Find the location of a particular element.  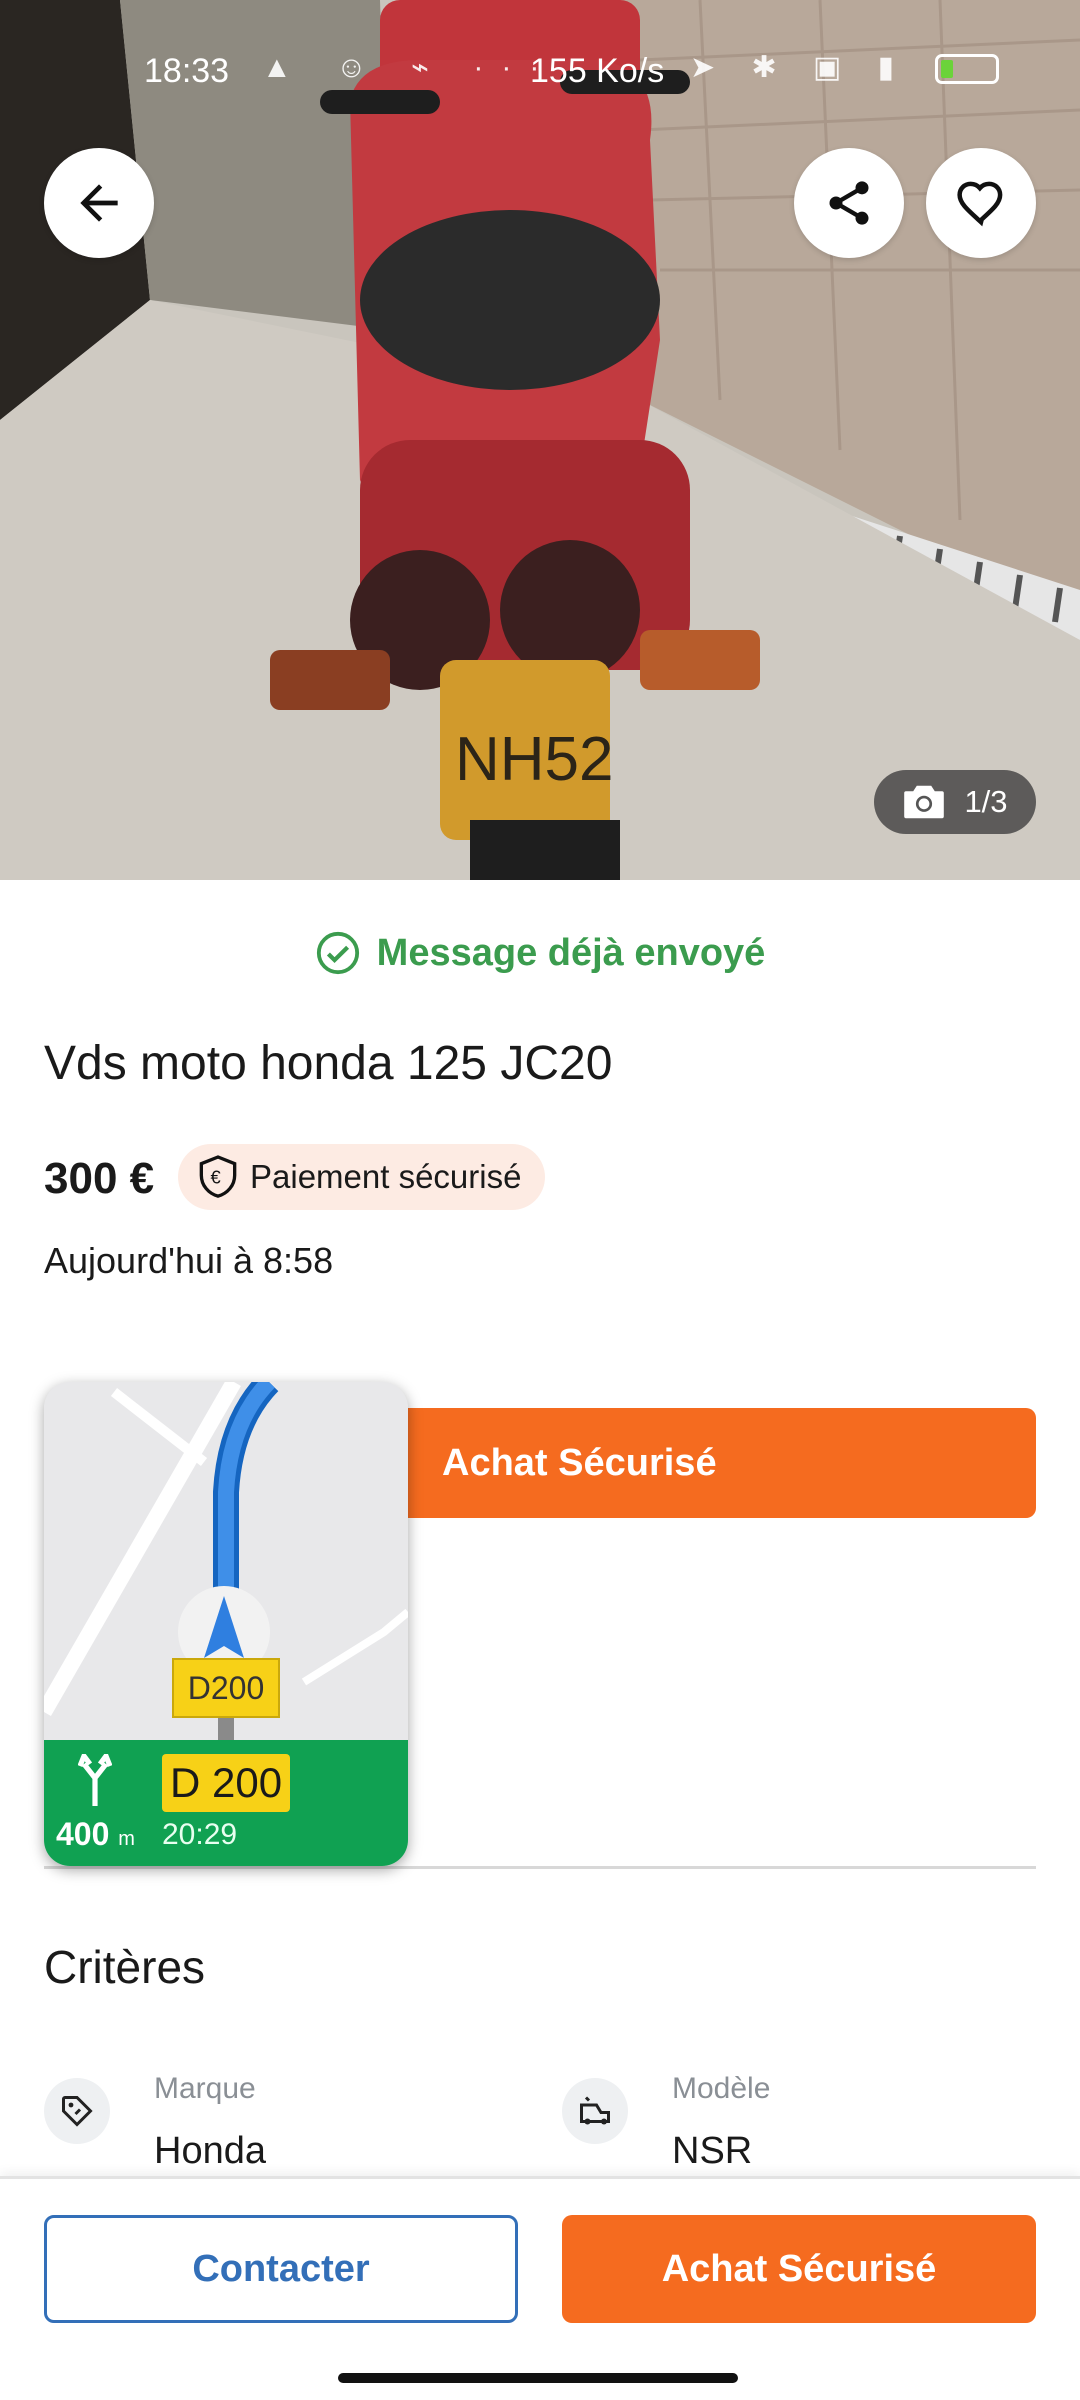

back-button is located at coordinates (99, 203).